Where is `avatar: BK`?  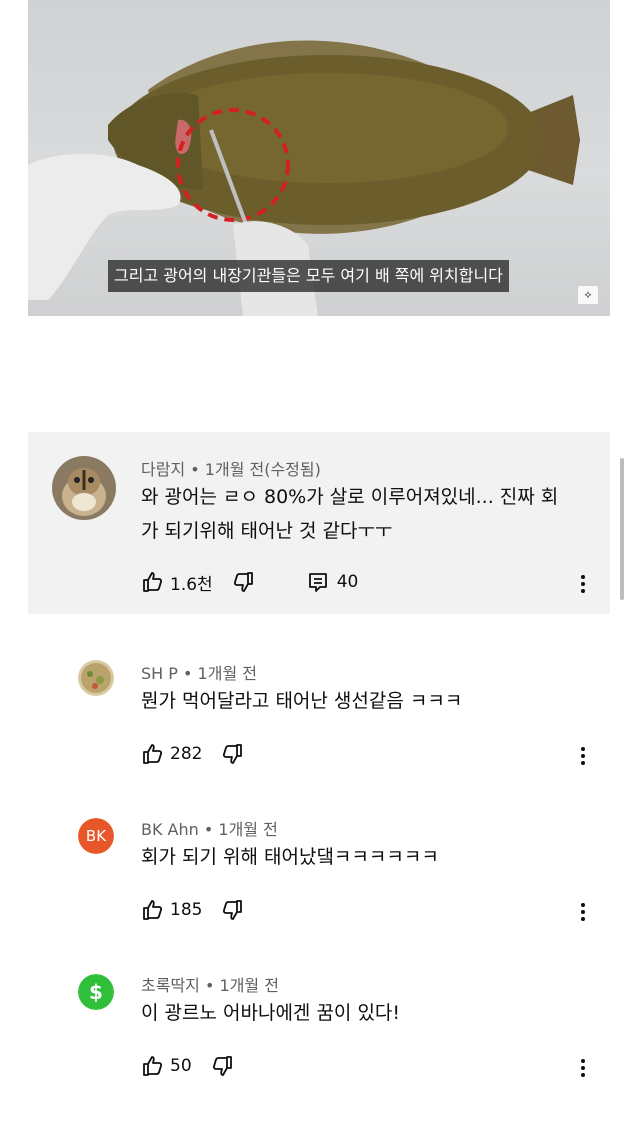
avatar: BK is located at coordinates (96, 836).